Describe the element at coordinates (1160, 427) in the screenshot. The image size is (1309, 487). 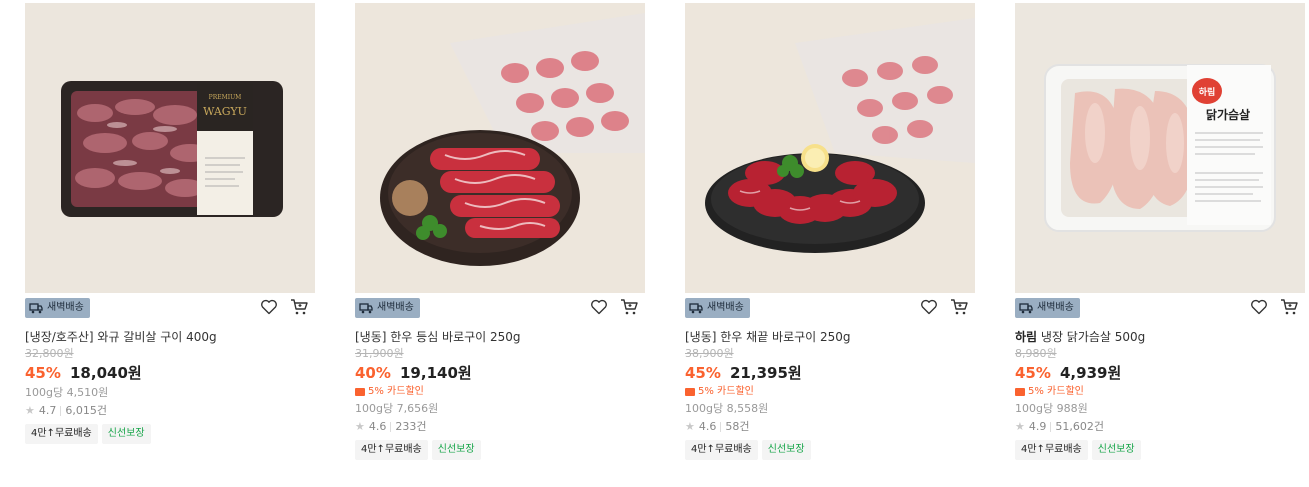
I see `rating: ★ 4.9 51,602건` at that location.